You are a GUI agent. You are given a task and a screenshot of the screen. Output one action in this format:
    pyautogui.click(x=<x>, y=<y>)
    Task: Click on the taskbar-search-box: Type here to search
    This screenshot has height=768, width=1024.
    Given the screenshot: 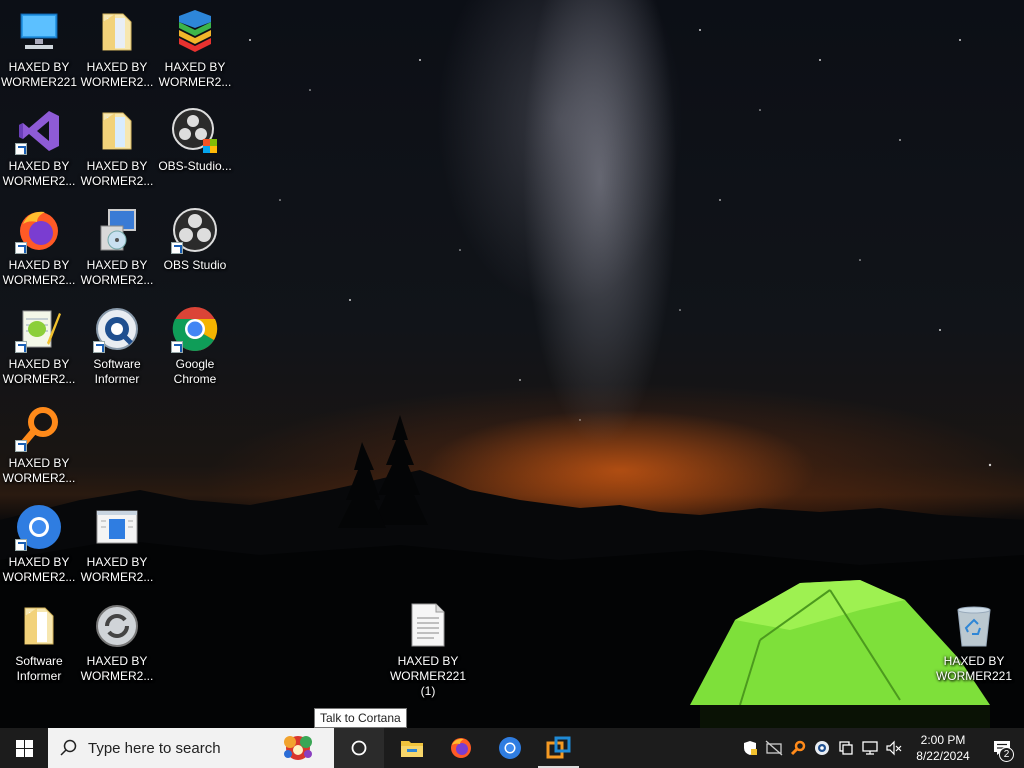 What is the action you would take?
    pyautogui.click(x=191, y=748)
    